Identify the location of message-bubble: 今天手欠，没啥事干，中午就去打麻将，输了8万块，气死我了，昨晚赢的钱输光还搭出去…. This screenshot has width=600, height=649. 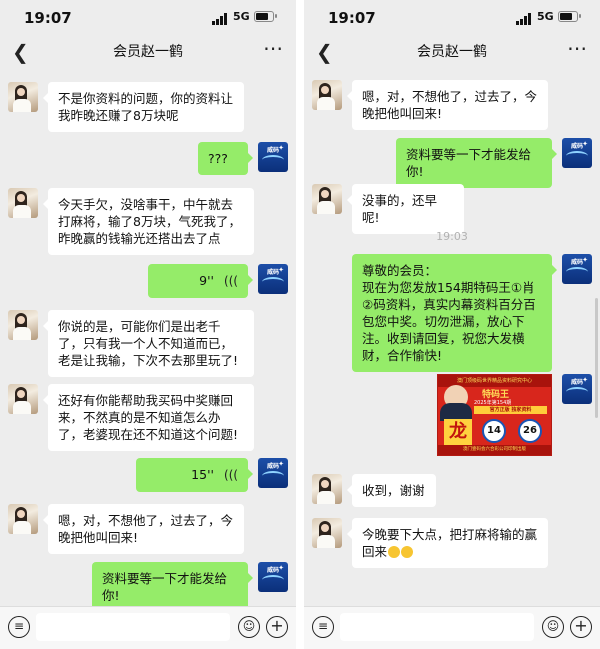
(148, 221).